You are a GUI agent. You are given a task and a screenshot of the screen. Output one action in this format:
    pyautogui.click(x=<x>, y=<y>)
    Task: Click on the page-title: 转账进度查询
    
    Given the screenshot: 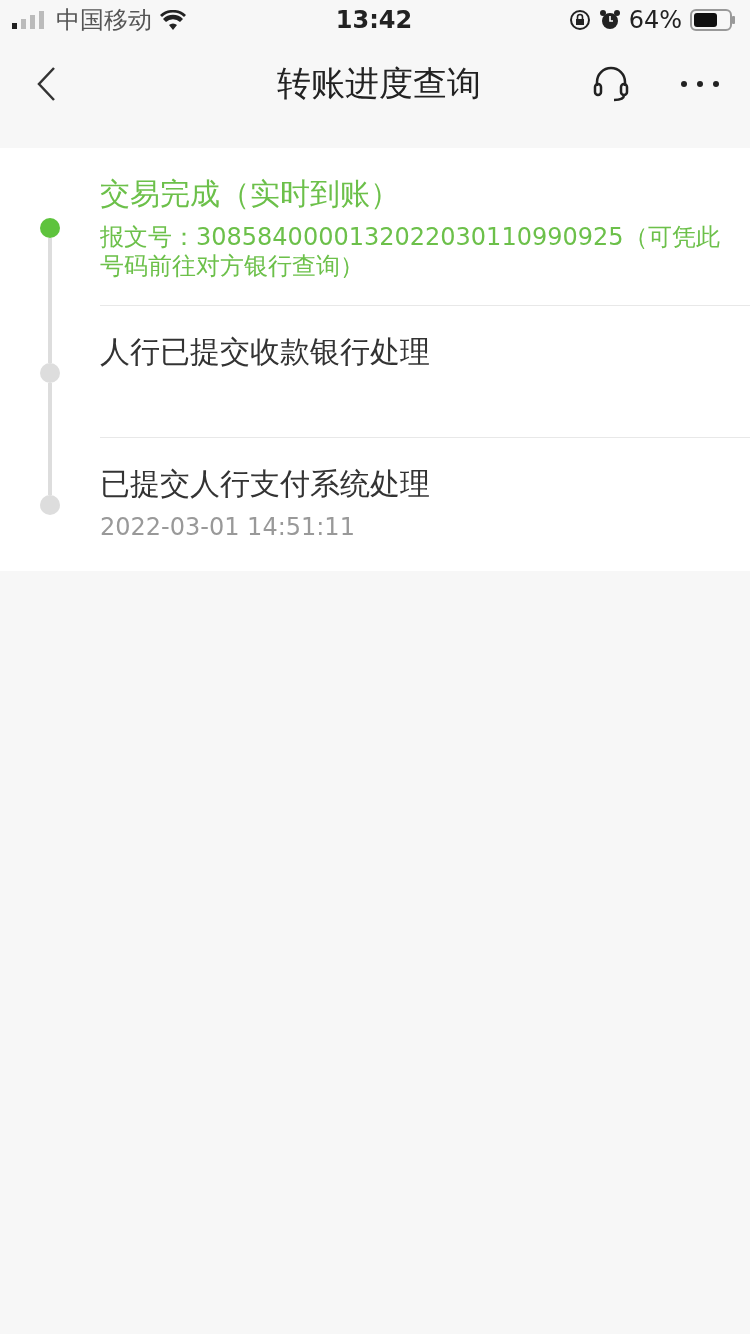 What is the action you would take?
    pyautogui.click(x=379, y=83)
    